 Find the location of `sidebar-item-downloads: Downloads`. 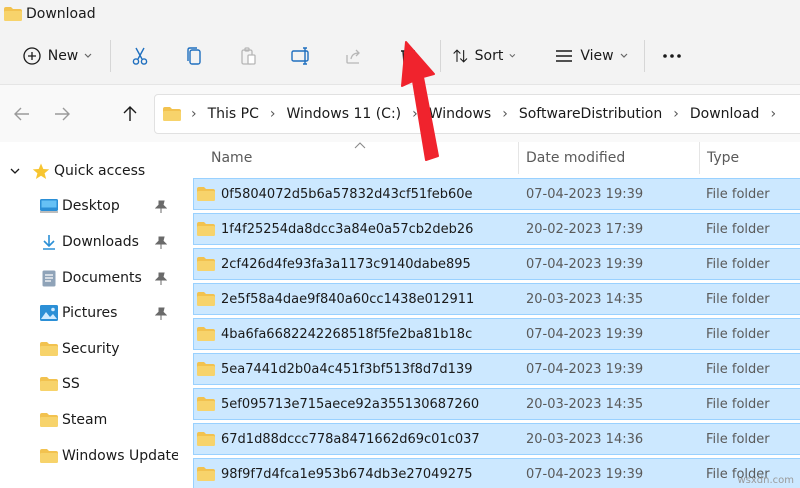

sidebar-item-downloads: Downloads is located at coordinates (89, 242).